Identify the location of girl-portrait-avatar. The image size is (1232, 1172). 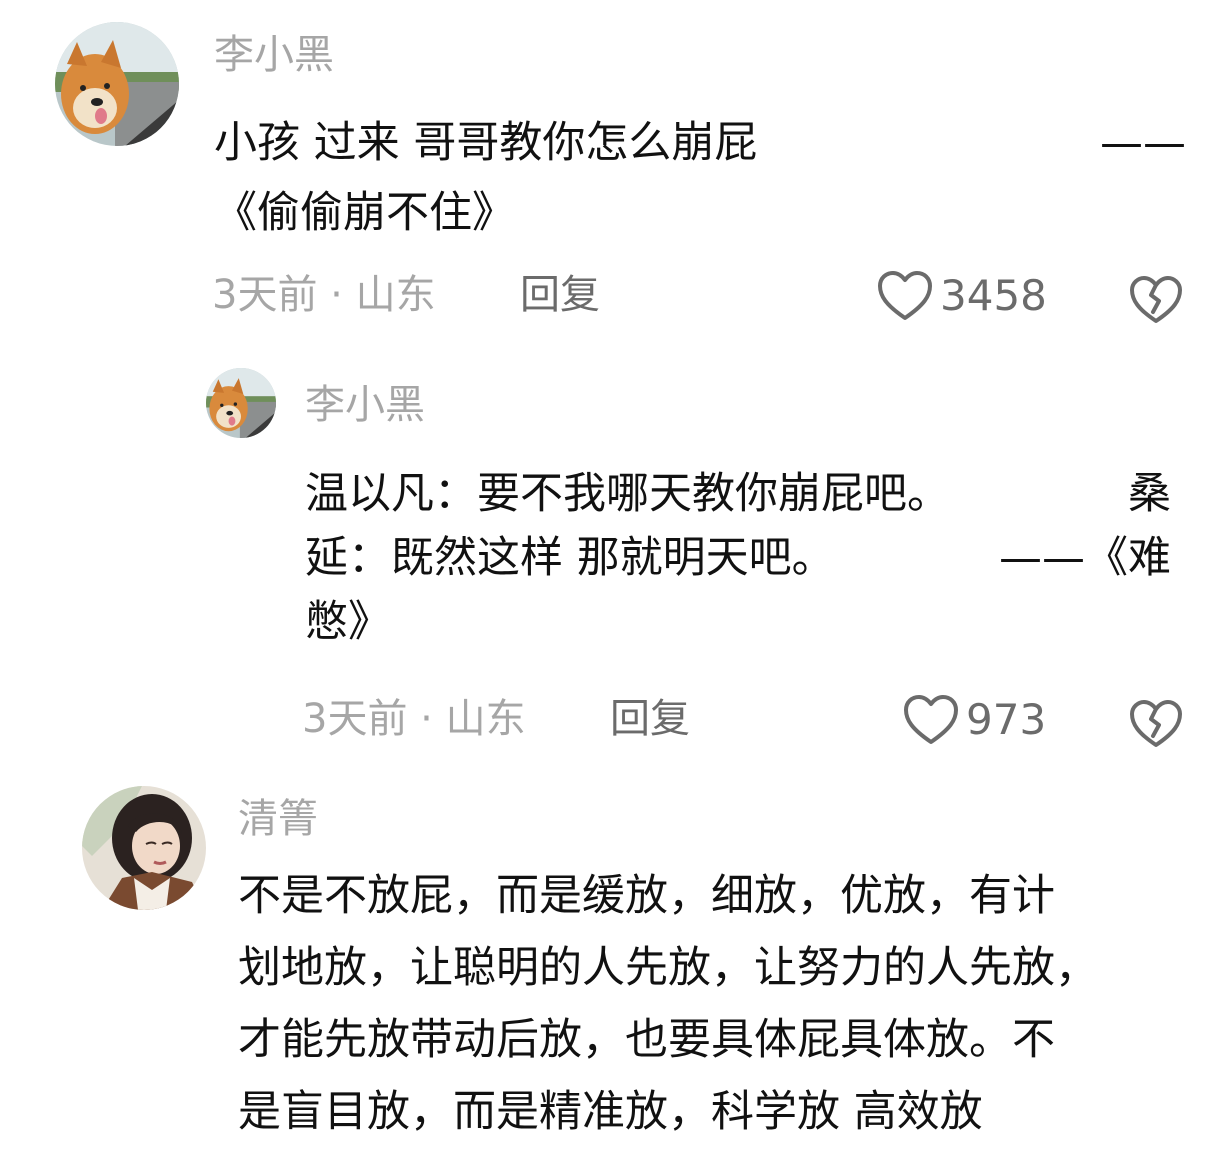
(144, 848).